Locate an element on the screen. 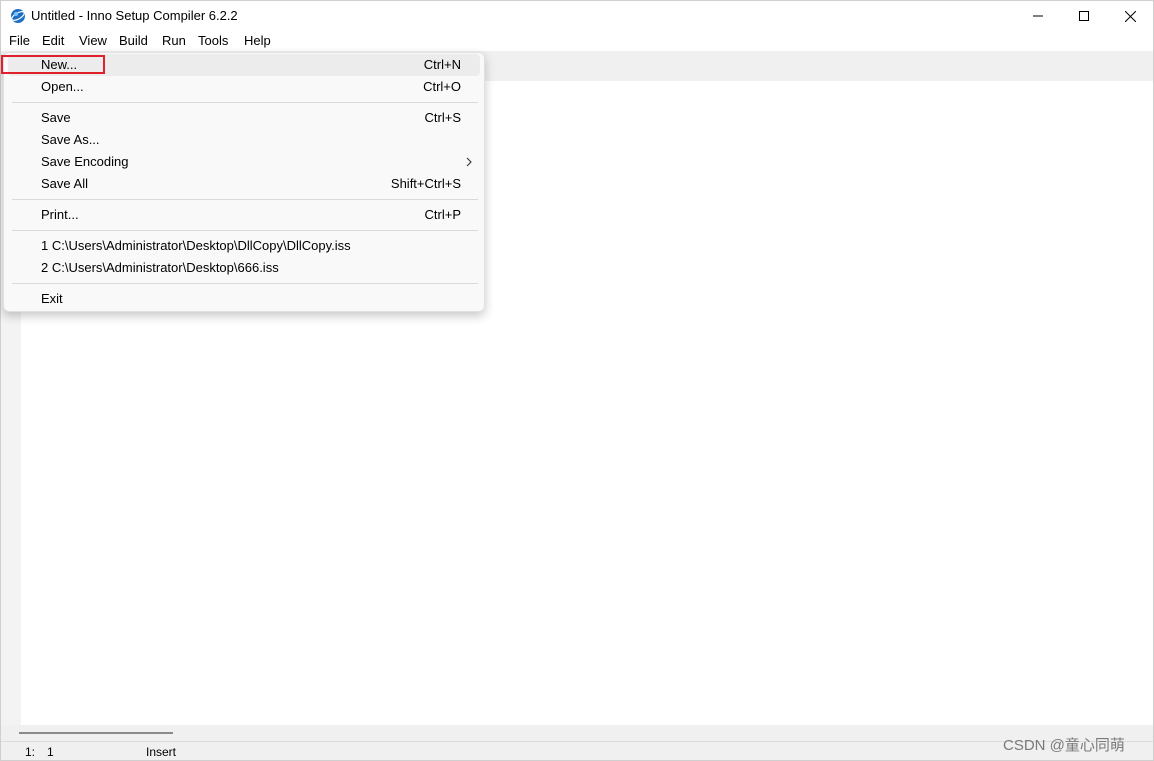  menu-item-shortcut: Ctrl+O is located at coordinates (442, 86).